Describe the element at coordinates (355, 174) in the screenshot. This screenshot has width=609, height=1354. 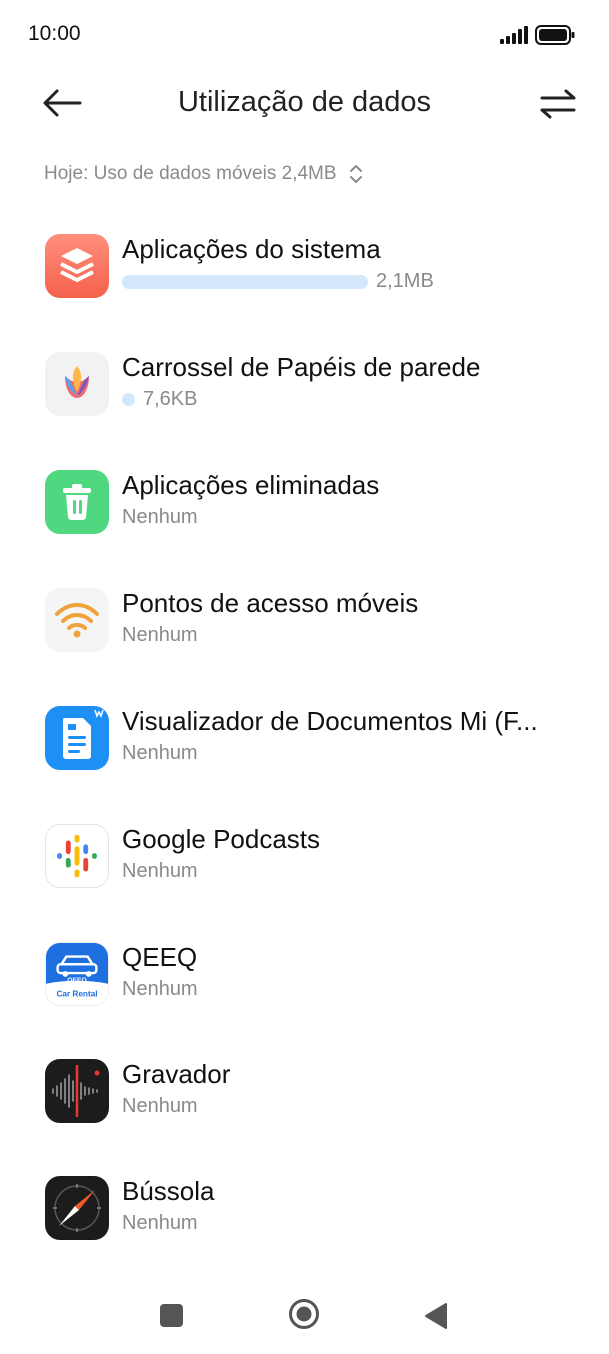
I see `chevron-up-down-icon` at that location.